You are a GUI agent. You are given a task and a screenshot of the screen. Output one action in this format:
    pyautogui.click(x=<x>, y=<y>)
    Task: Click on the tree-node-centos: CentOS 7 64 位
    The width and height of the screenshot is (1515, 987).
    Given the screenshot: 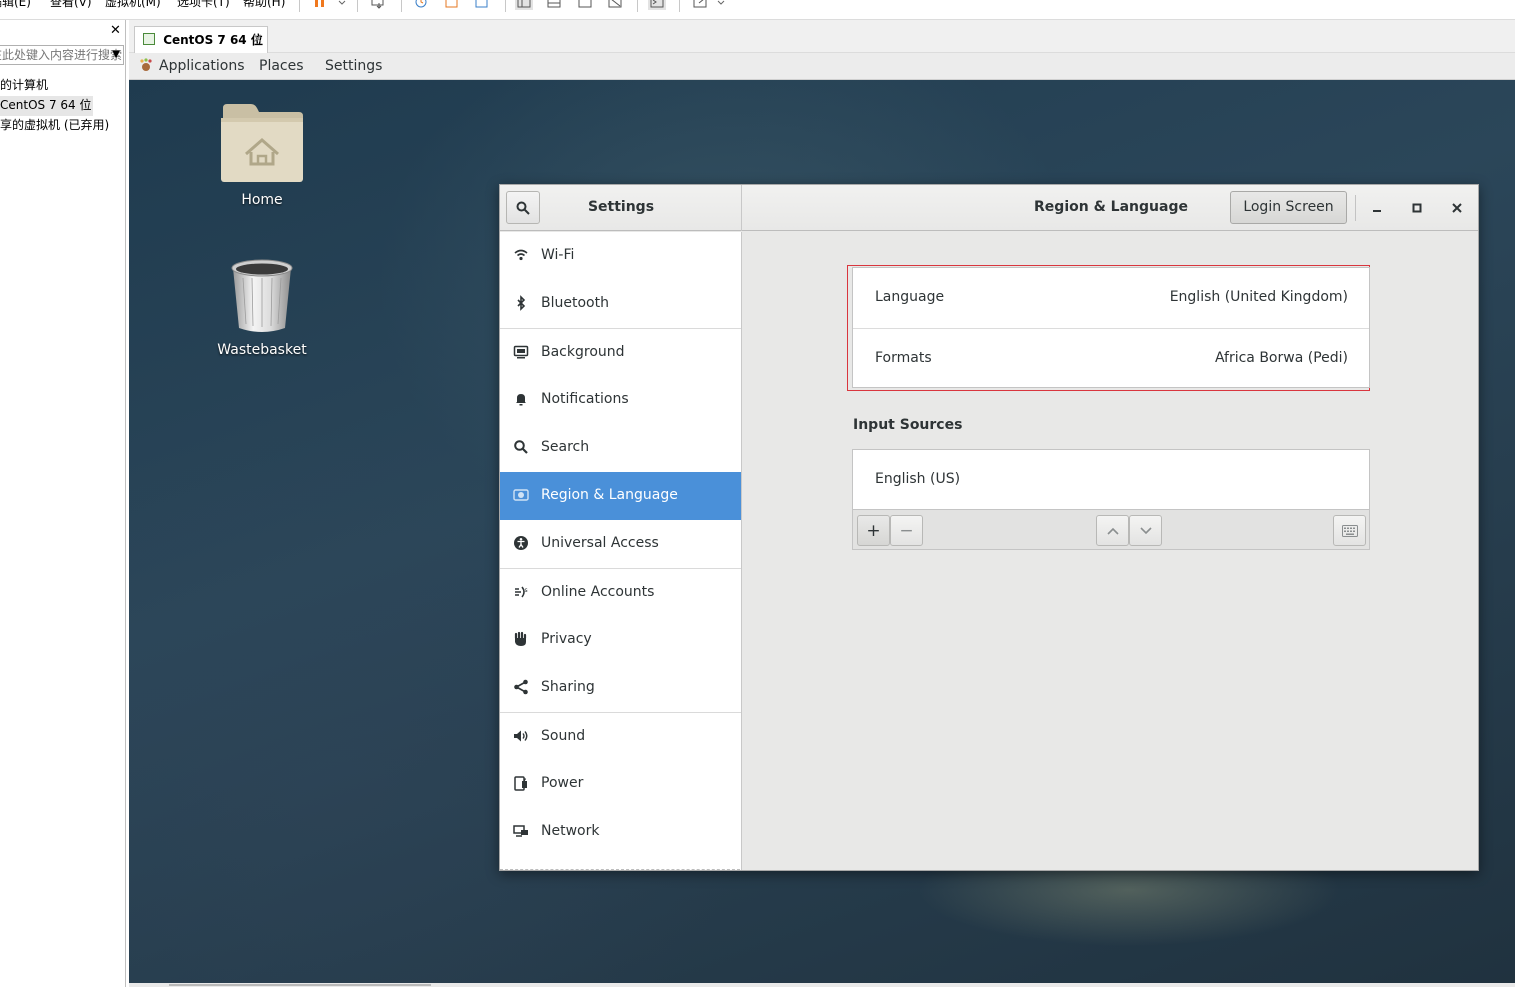 What is the action you would take?
    pyautogui.click(x=47, y=106)
    